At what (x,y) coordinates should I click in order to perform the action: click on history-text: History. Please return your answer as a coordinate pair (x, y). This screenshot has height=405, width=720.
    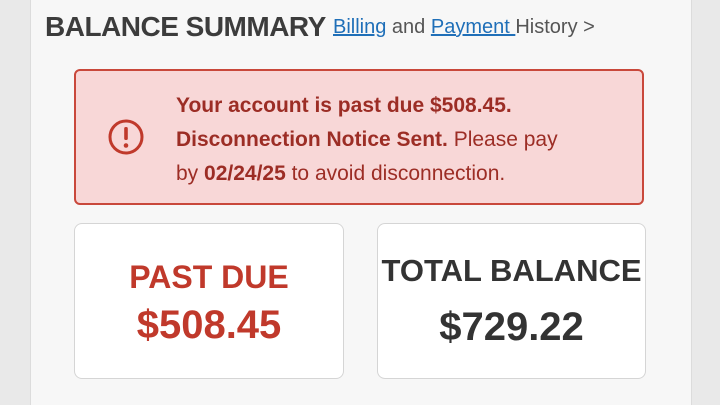
    Looking at the image, I should click on (546, 27).